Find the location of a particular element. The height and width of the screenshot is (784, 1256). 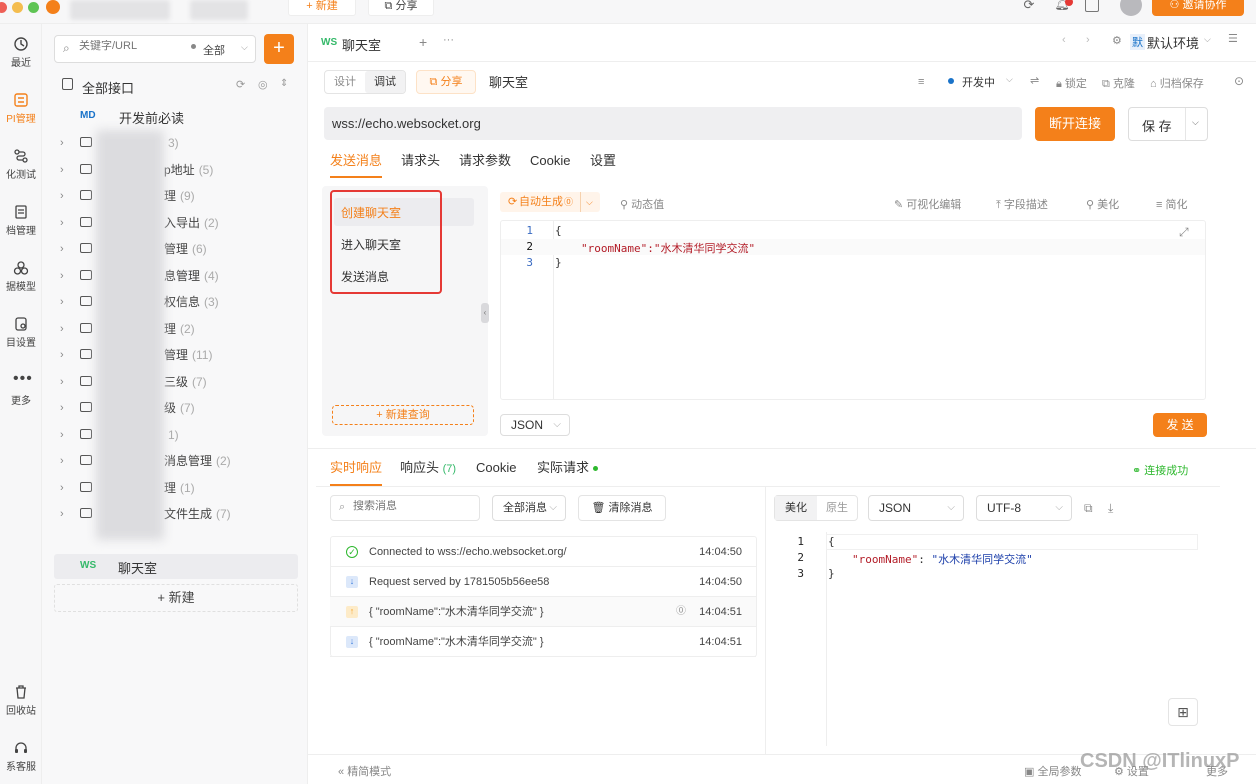

folder-label: 文件生成 (7) is located at coordinates (197, 514).